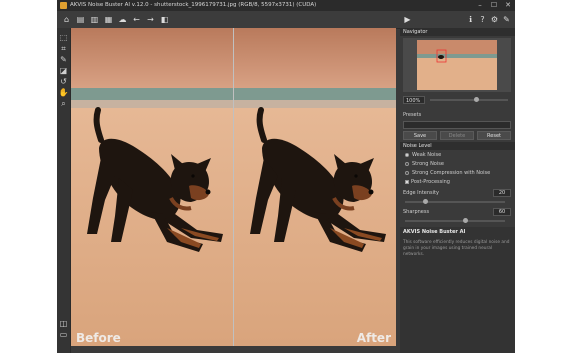  What do you see at coordinates (457, 32) in the screenshot?
I see `navigator-header: Navigator` at bounding box center [457, 32].